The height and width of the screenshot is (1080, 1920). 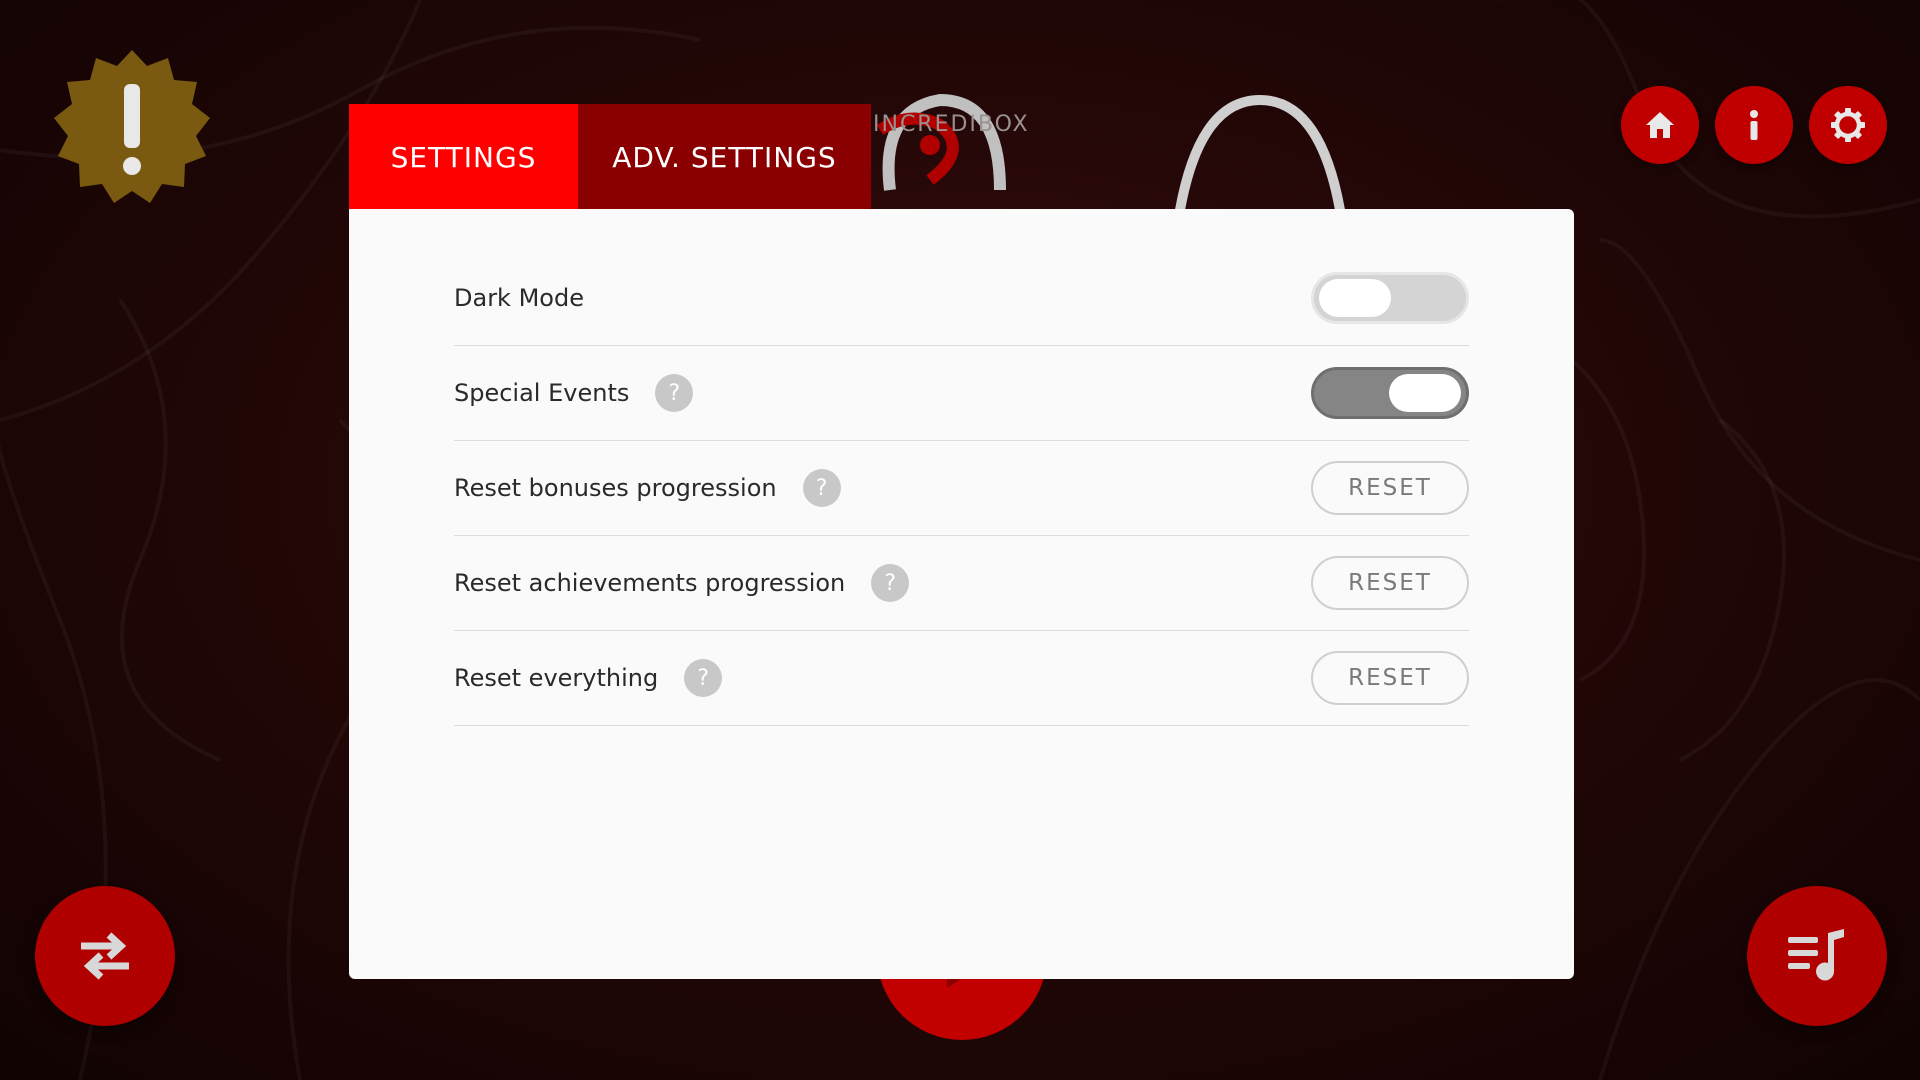 I want to click on info-icon, so click(x=1754, y=125).